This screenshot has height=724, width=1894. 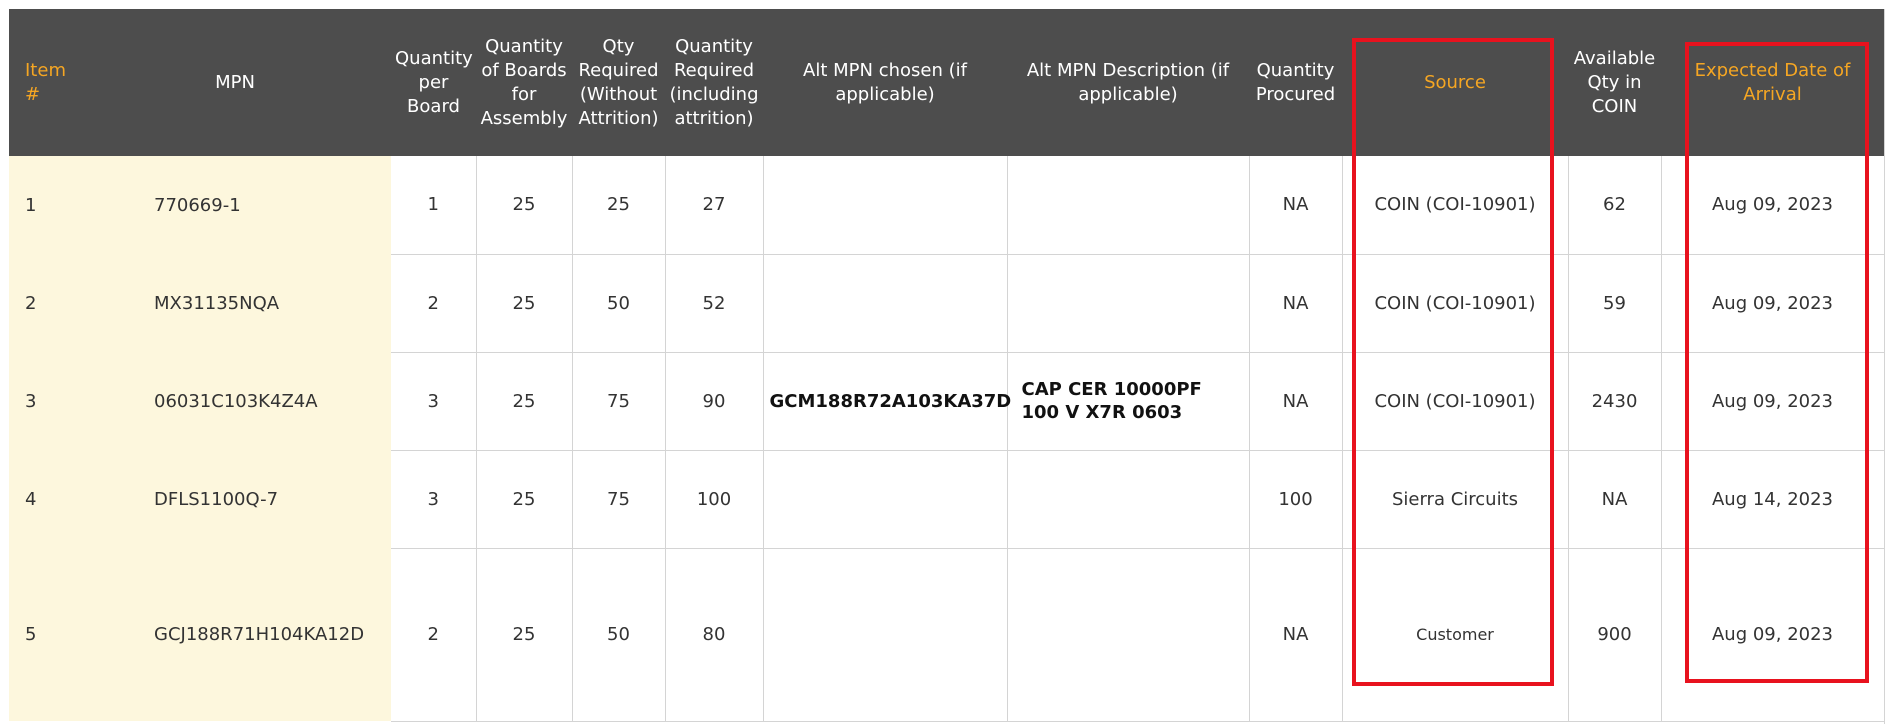 I want to click on cell-qty-procured: 100, so click(x=1296, y=499).